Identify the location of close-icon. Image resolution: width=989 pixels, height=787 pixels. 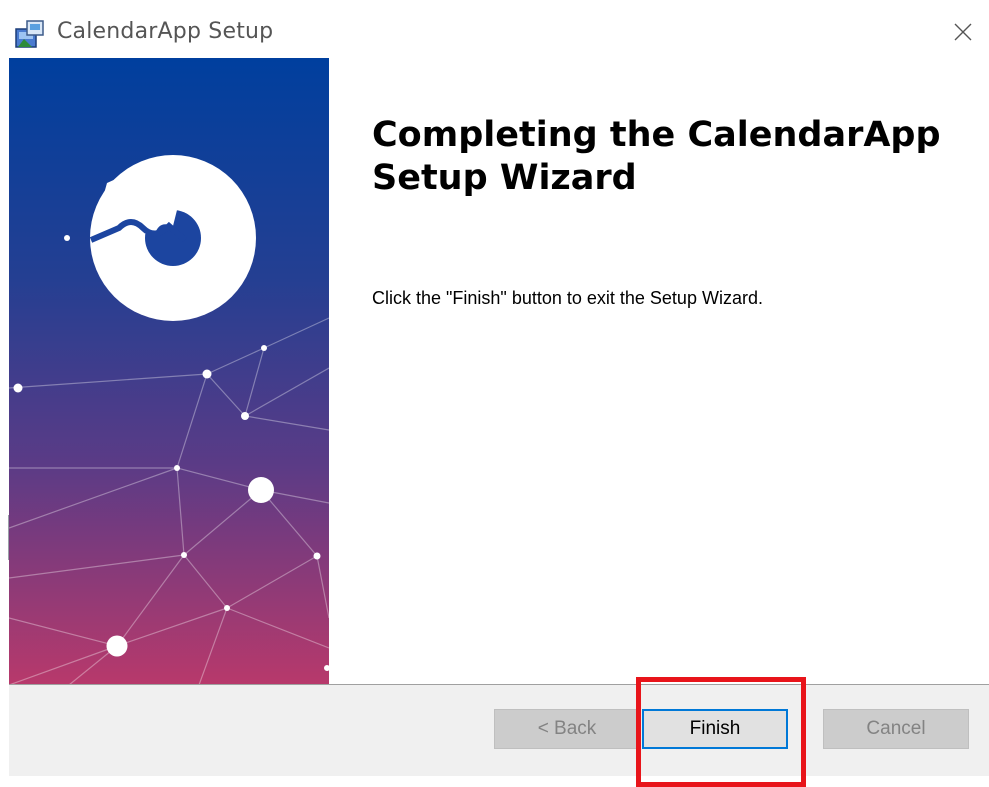
(963, 32).